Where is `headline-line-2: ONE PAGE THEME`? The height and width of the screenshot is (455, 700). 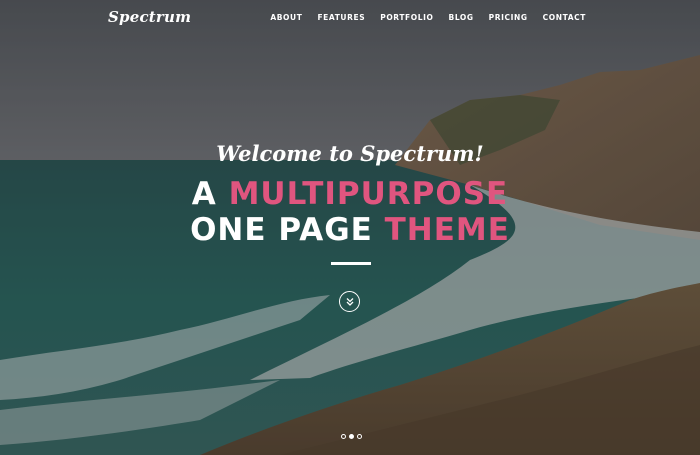 headline-line-2: ONE PAGE THEME is located at coordinates (350, 230).